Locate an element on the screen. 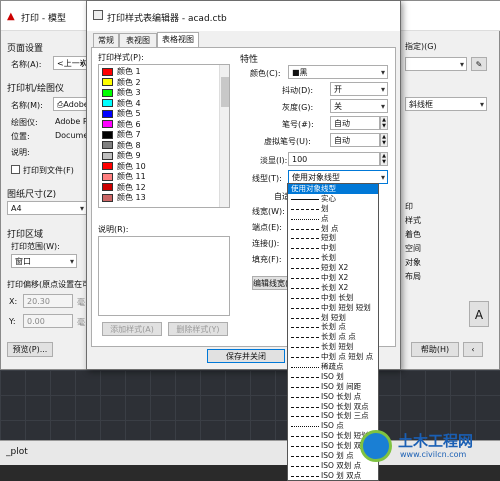 This screenshot has height=481, width=500. print-style-item: 颜色 13 is located at coordinates (161, 198).